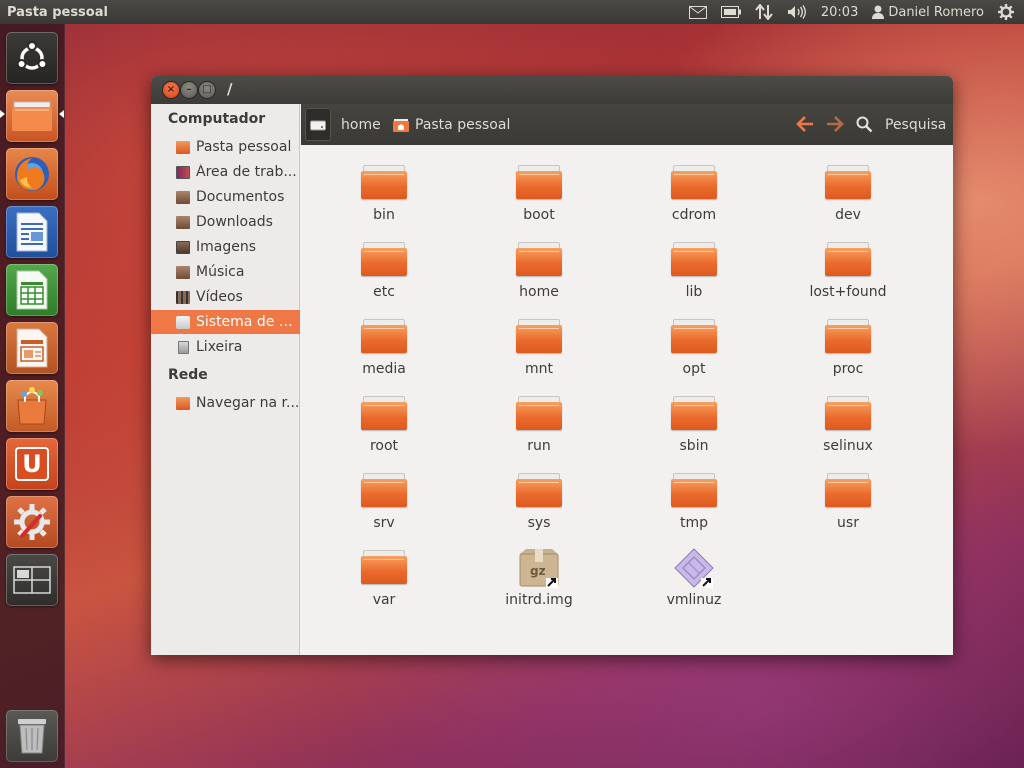  Describe the element at coordinates (797, 12) in the screenshot. I see `volume-icon` at that location.